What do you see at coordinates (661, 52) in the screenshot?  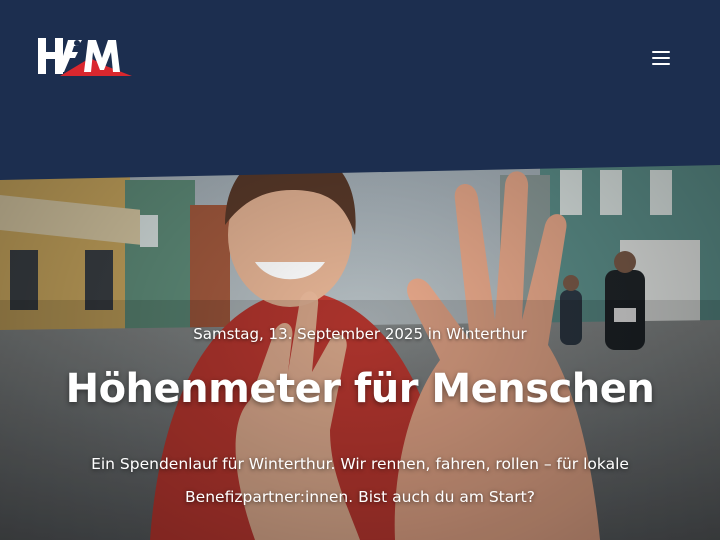 I see `hamburger-icon` at bounding box center [661, 52].